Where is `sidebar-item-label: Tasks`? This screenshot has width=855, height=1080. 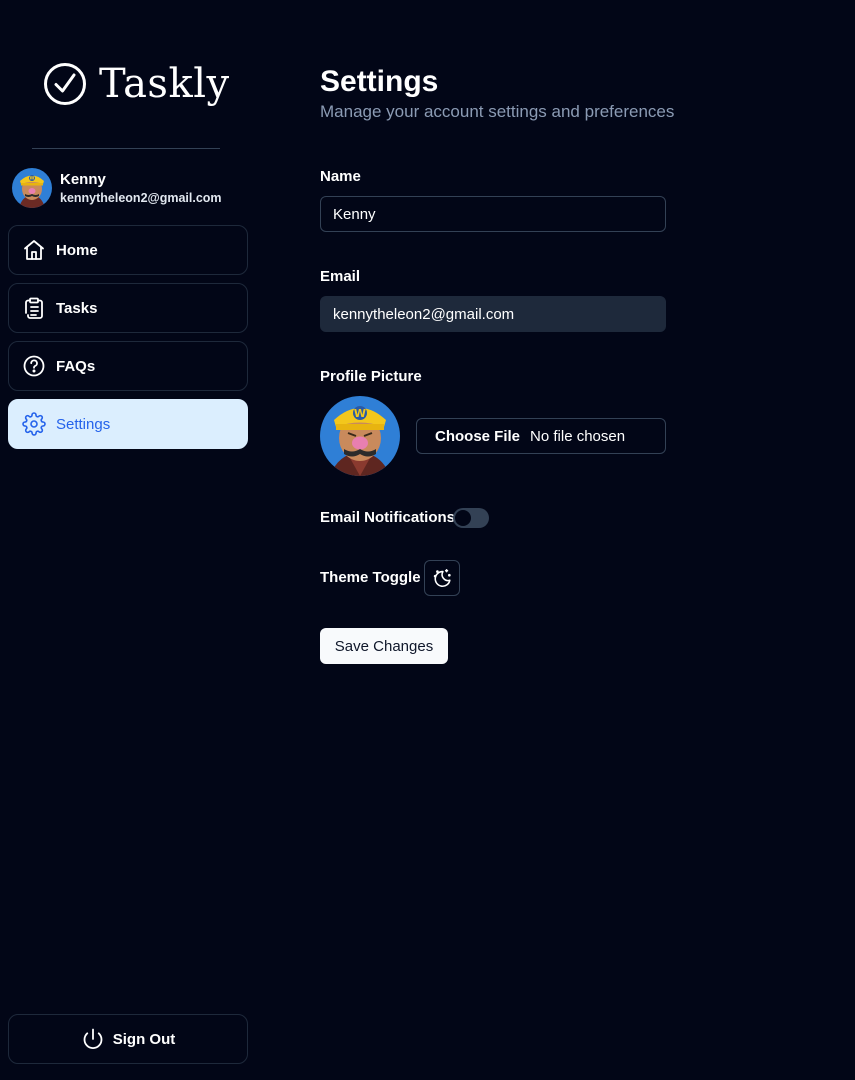
sidebar-item-label: Tasks is located at coordinates (77, 308).